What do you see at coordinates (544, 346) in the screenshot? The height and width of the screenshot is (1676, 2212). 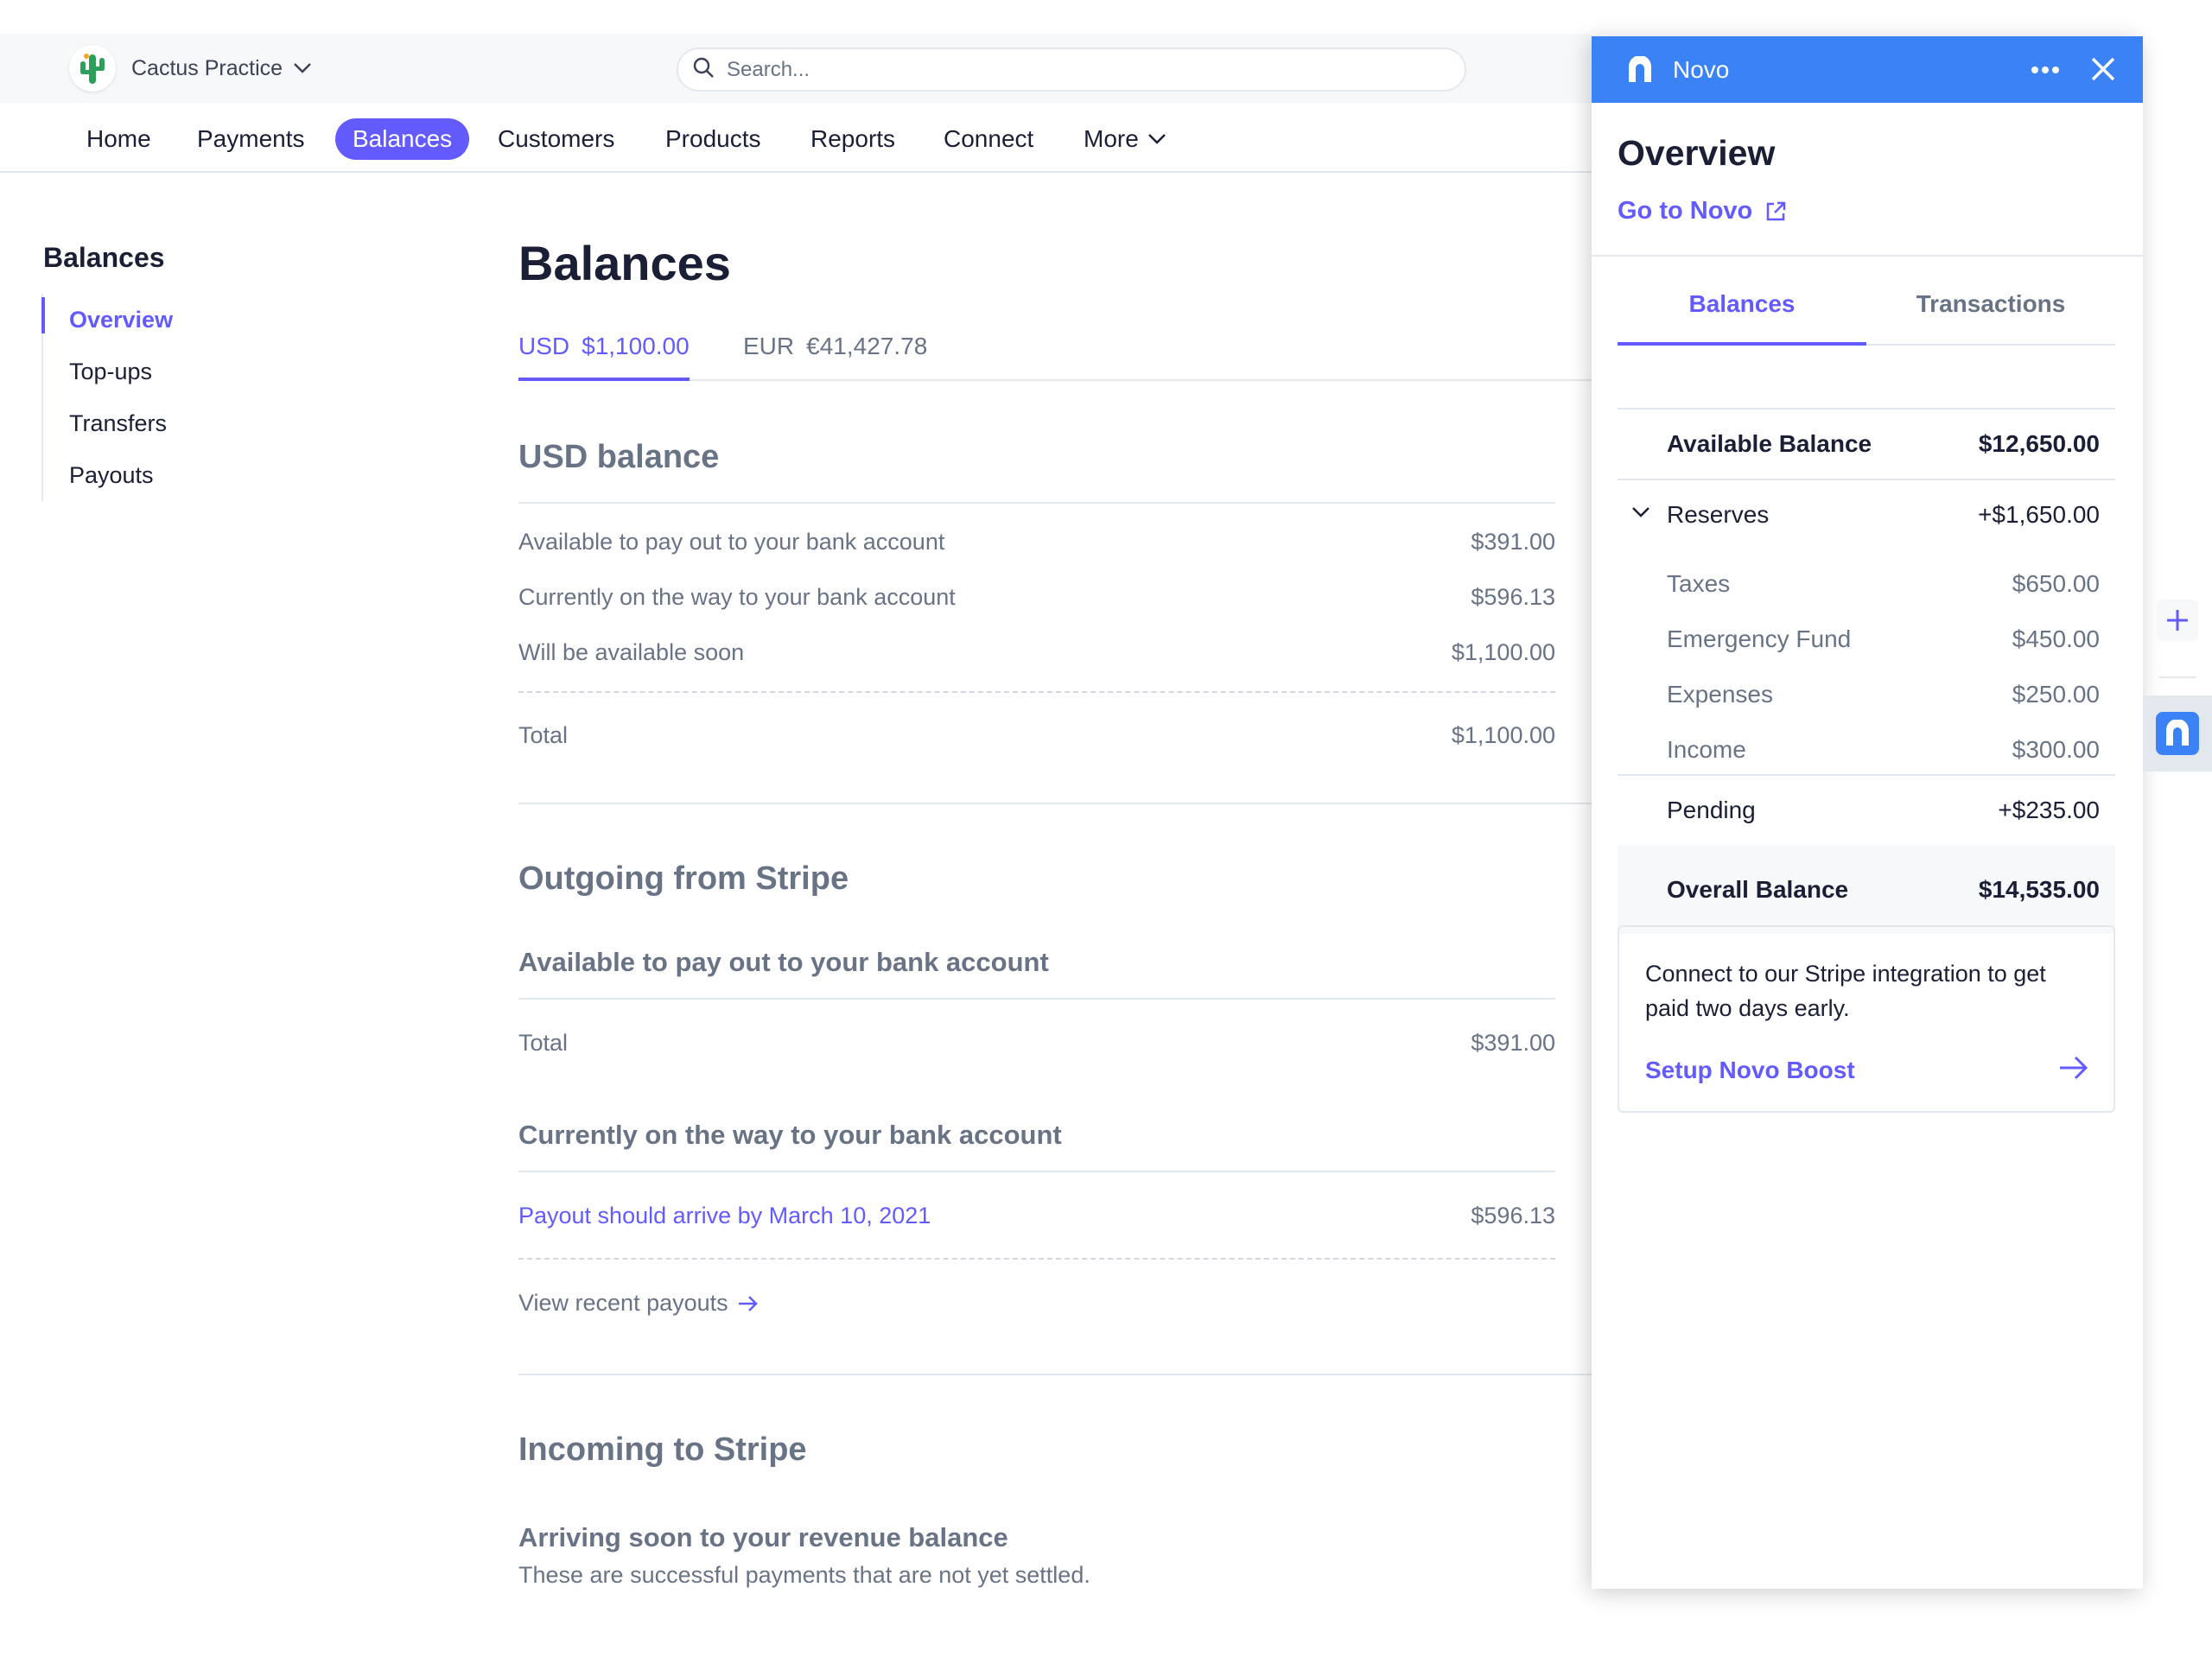 I see `tab-usd-code: USD` at bounding box center [544, 346].